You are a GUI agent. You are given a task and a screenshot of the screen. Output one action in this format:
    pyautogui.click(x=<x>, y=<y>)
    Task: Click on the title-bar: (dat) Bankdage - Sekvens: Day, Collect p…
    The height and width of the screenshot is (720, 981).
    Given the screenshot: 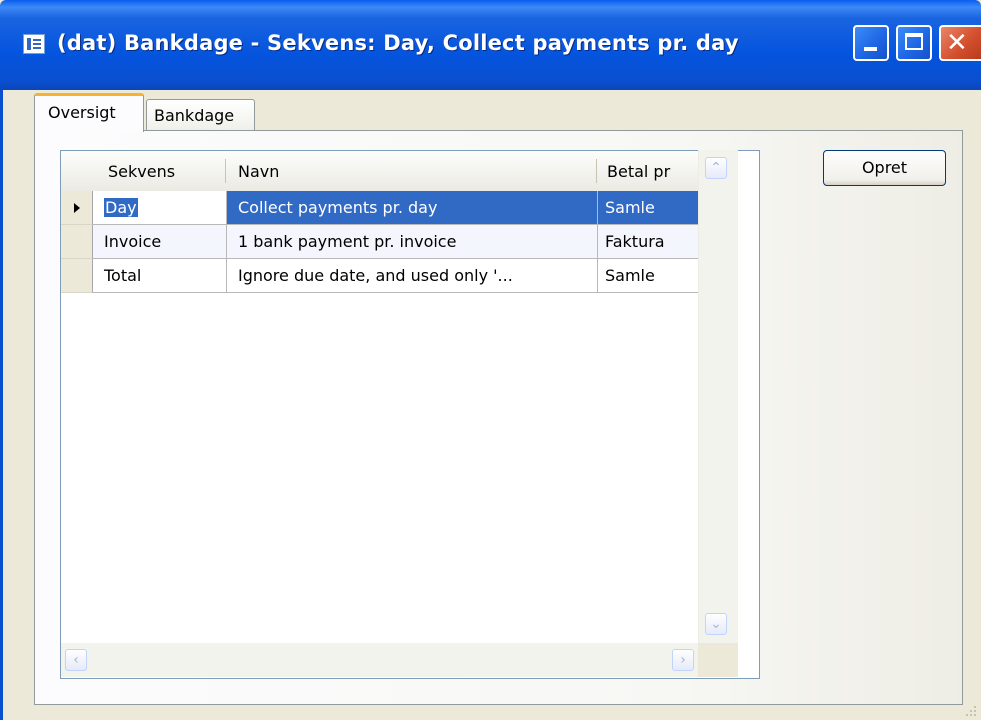 What is the action you would take?
    pyautogui.click(x=490, y=45)
    